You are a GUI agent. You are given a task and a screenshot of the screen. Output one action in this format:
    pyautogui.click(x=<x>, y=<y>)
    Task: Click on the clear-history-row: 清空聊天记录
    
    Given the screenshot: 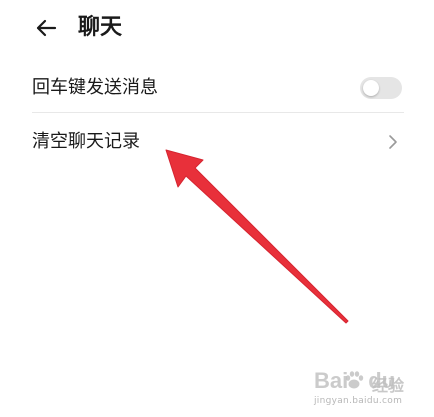 What is the action you would take?
    pyautogui.click(x=218, y=142)
    